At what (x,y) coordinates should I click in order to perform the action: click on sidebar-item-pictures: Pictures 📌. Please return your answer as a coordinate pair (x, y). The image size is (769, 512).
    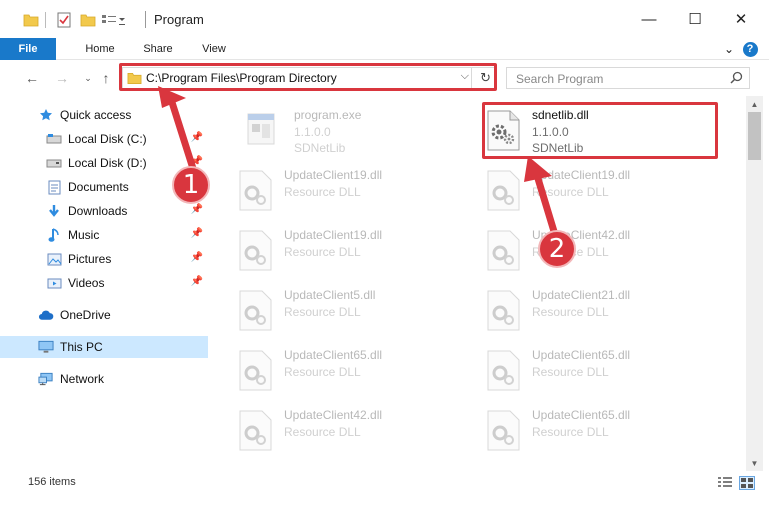
    Looking at the image, I should click on (104, 259).